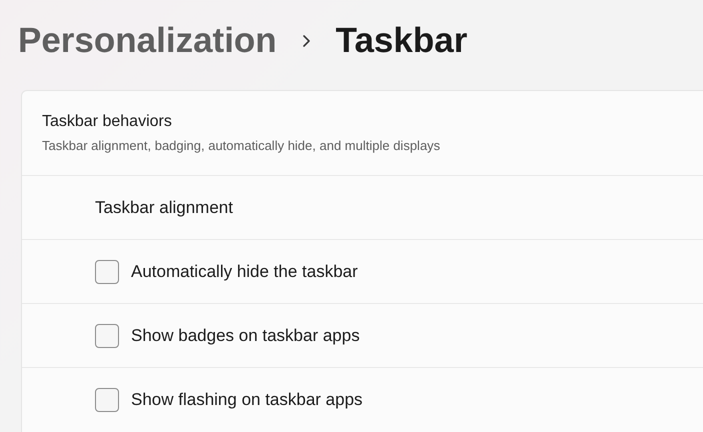  I want to click on section-title: Taskbar behaviors, so click(107, 122).